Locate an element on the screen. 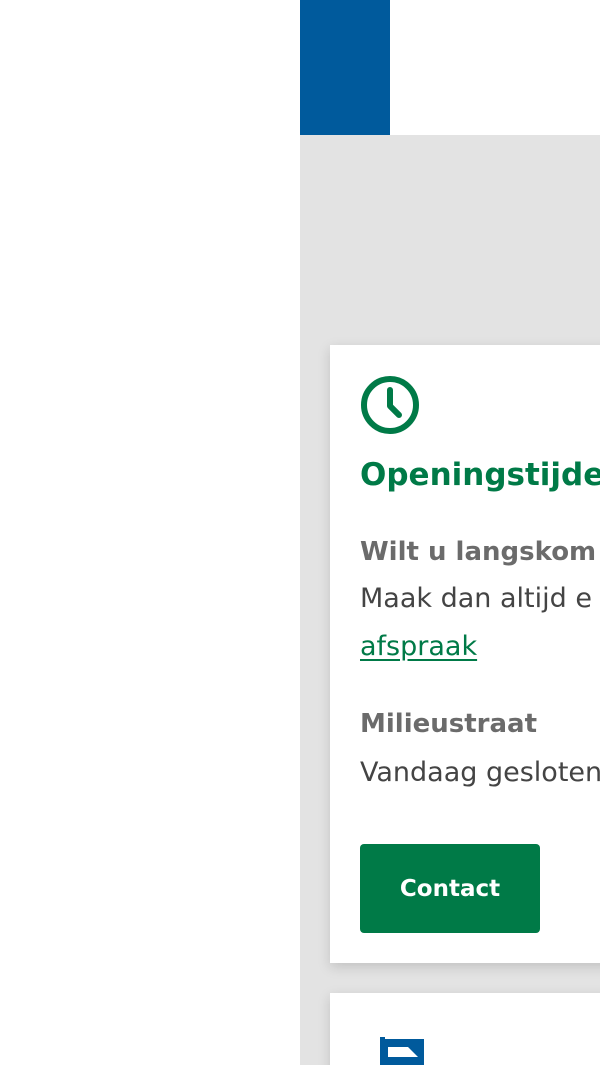 The width and height of the screenshot is (600, 1065). next-card is located at coordinates (465, 1029).